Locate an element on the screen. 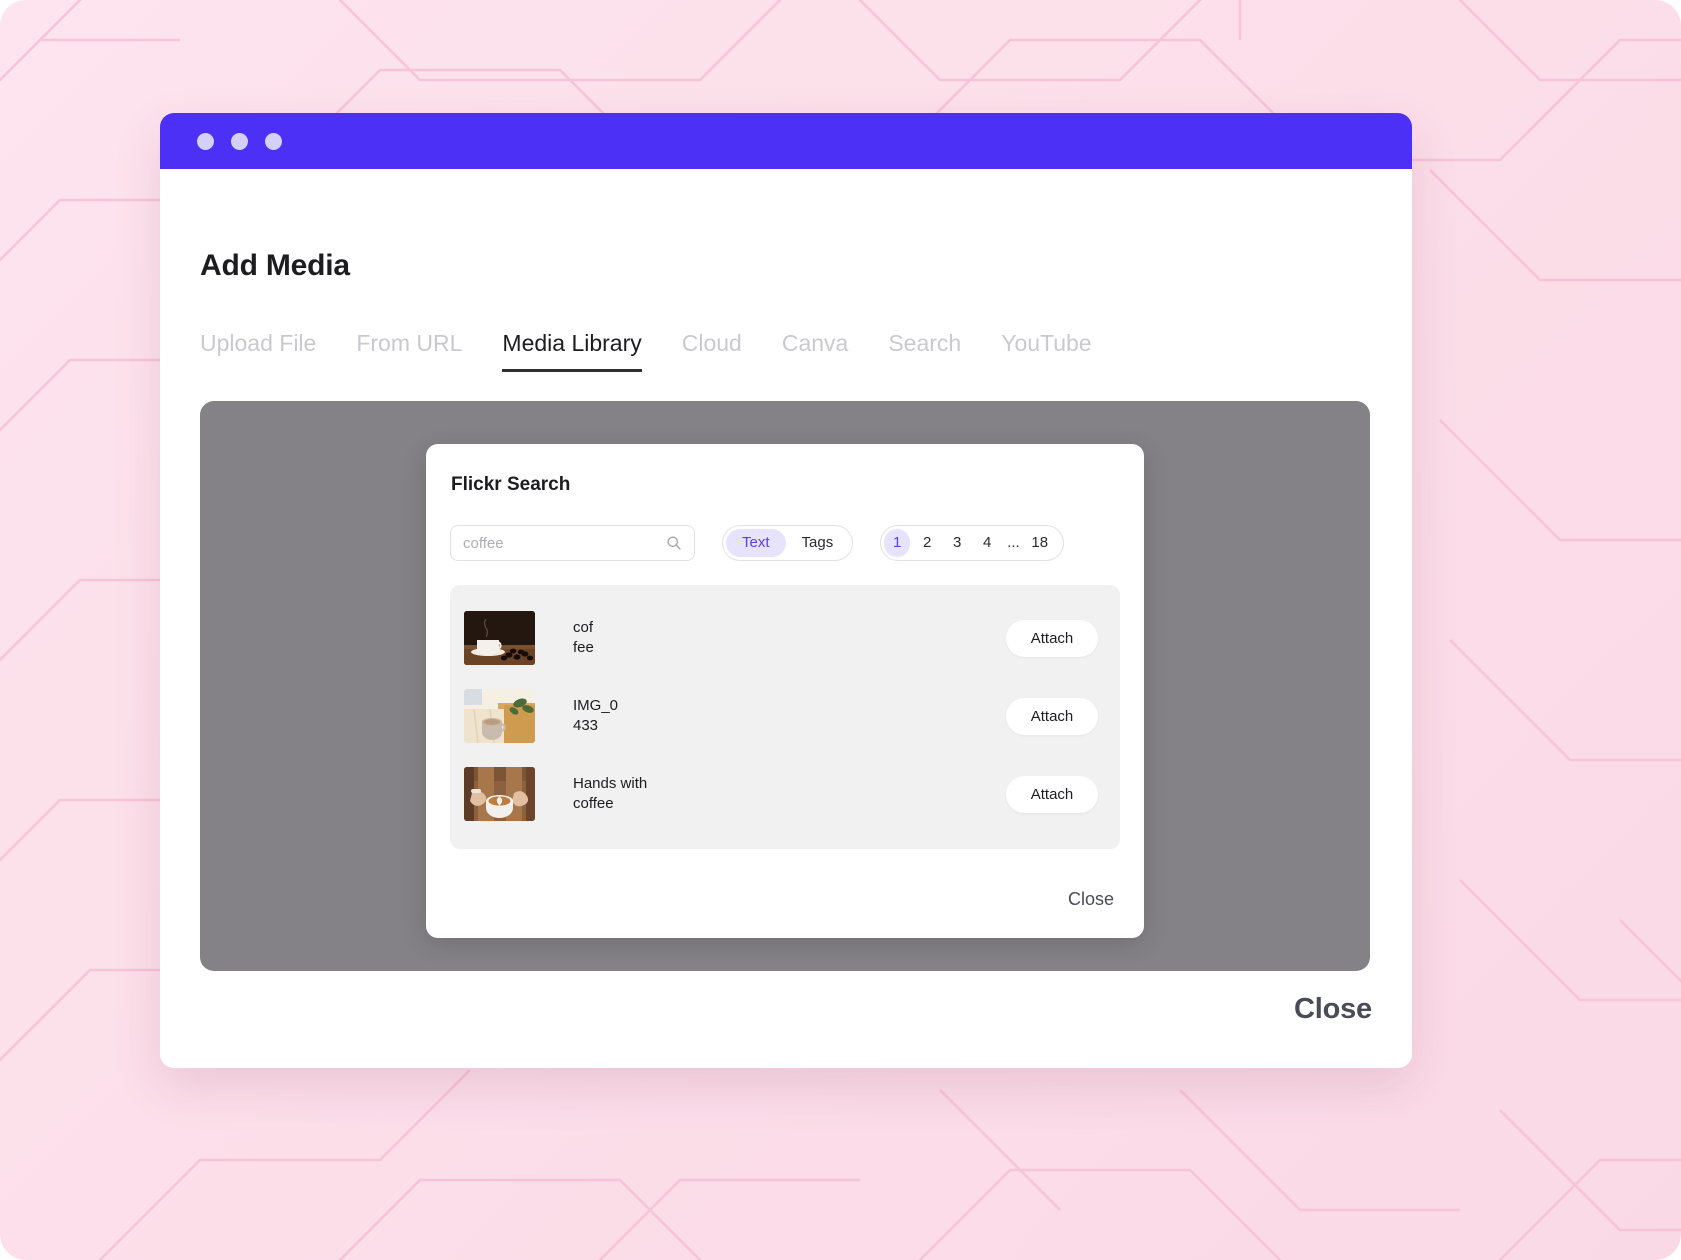 The image size is (1681, 1260). close-button: Close is located at coordinates (1333, 1009).